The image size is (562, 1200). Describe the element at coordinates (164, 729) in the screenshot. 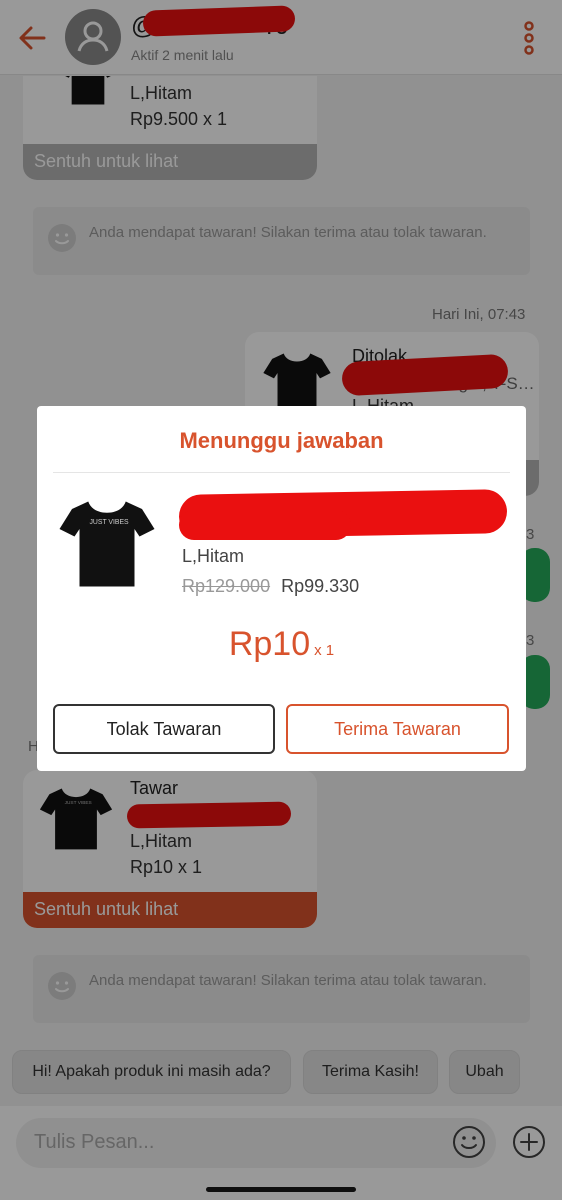

I see `reject-offer-button: Tolak Tawaran` at that location.